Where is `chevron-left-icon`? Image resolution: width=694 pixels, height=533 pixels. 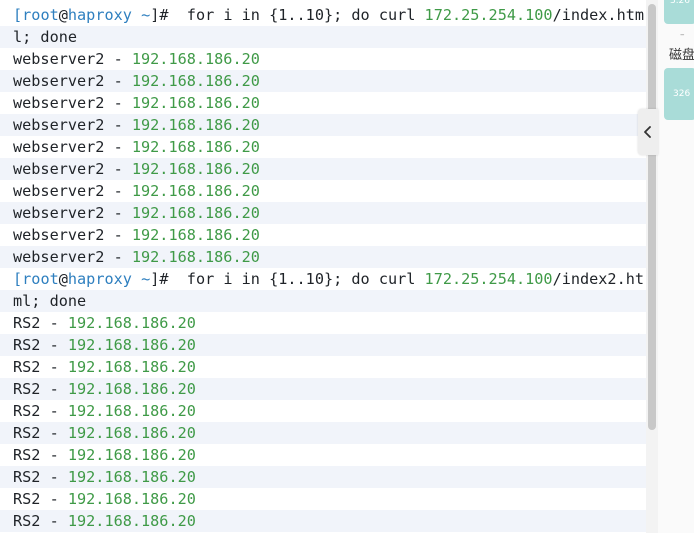
chevron-left-icon is located at coordinates (648, 132).